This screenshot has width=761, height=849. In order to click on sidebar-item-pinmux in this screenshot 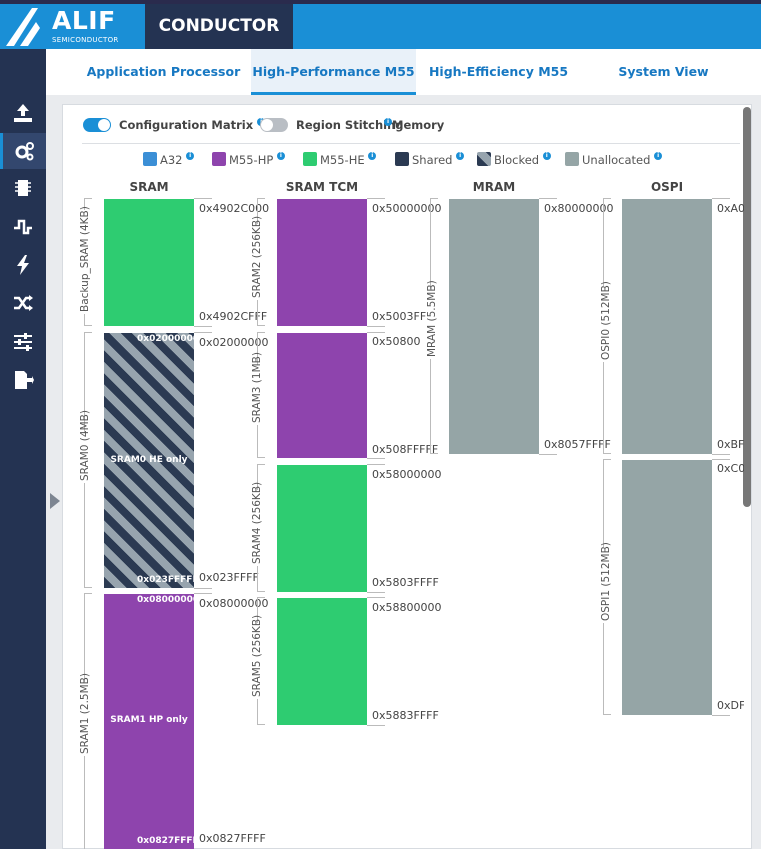, I will do `click(23, 303)`.